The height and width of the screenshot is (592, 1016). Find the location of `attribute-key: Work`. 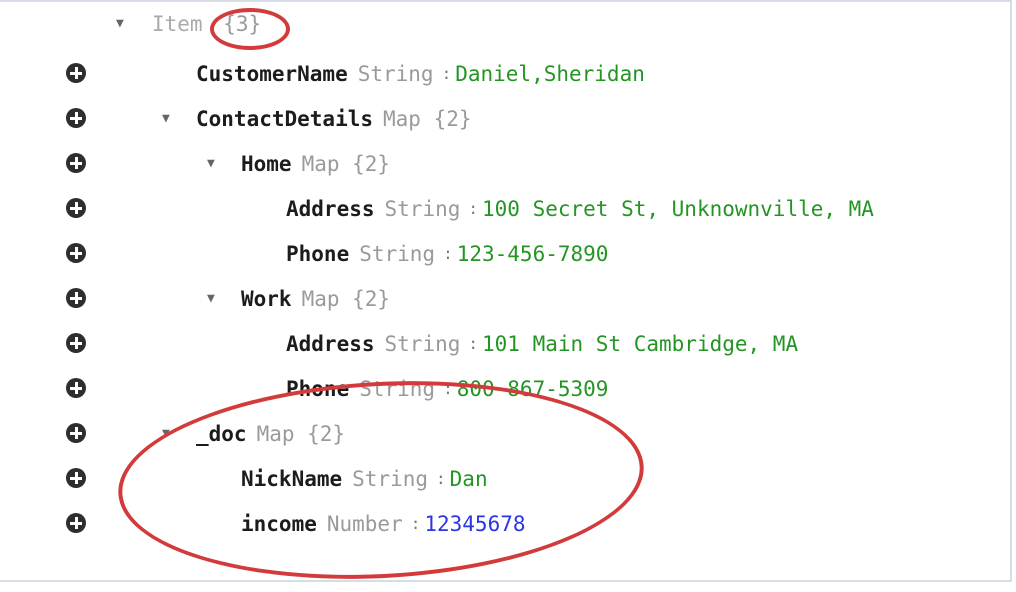

attribute-key: Work is located at coordinates (266, 299).